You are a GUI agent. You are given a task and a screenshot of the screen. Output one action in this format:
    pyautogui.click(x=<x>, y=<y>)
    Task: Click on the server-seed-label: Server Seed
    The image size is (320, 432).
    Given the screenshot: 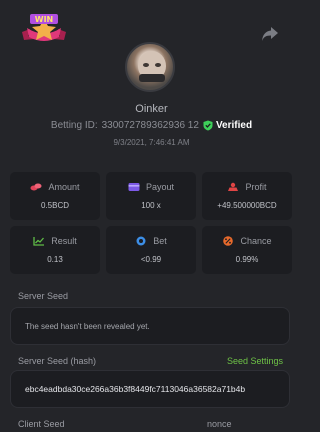 What is the action you would take?
    pyautogui.click(x=43, y=296)
    